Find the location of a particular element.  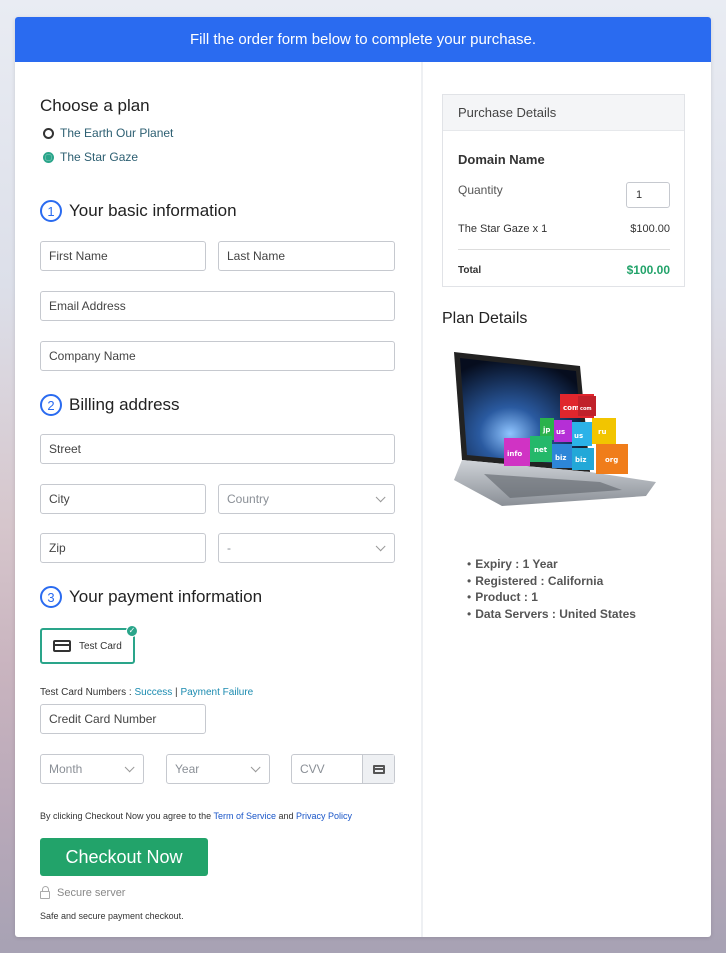

product-name: Domain Name is located at coordinates (564, 159).